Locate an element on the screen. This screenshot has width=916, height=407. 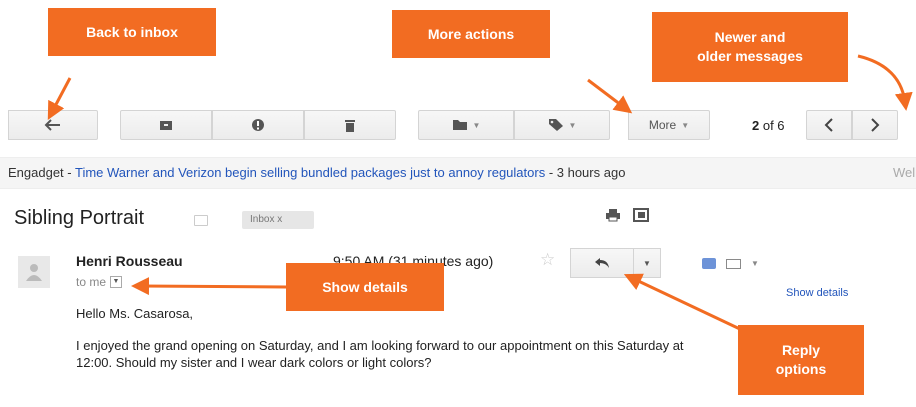
reply-arrow-icon is located at coordinates (602, 263).